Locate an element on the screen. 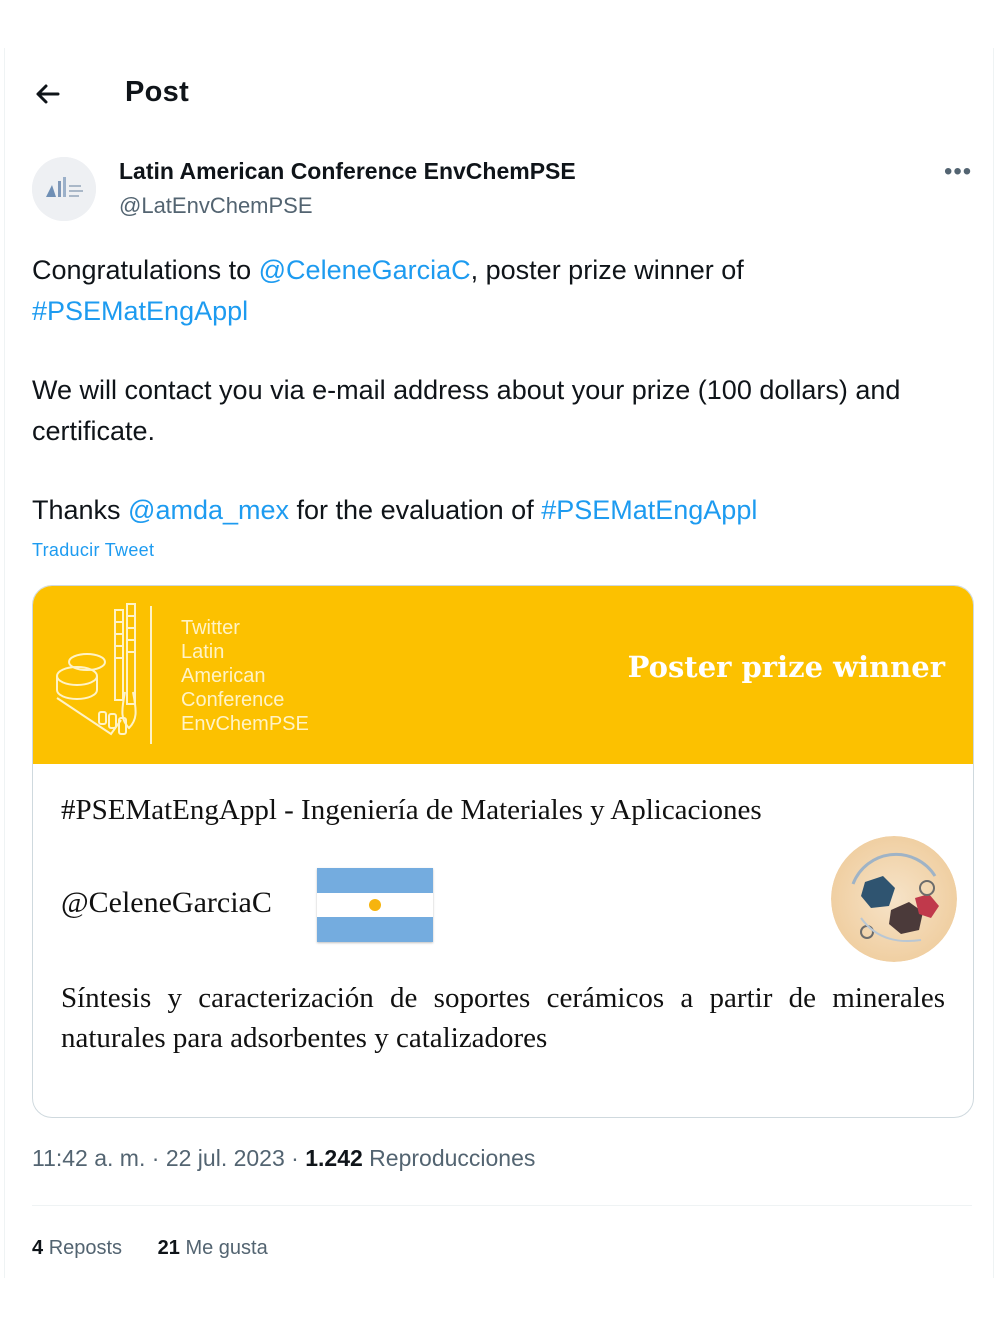  avatar is located at coordinates (64, 189).